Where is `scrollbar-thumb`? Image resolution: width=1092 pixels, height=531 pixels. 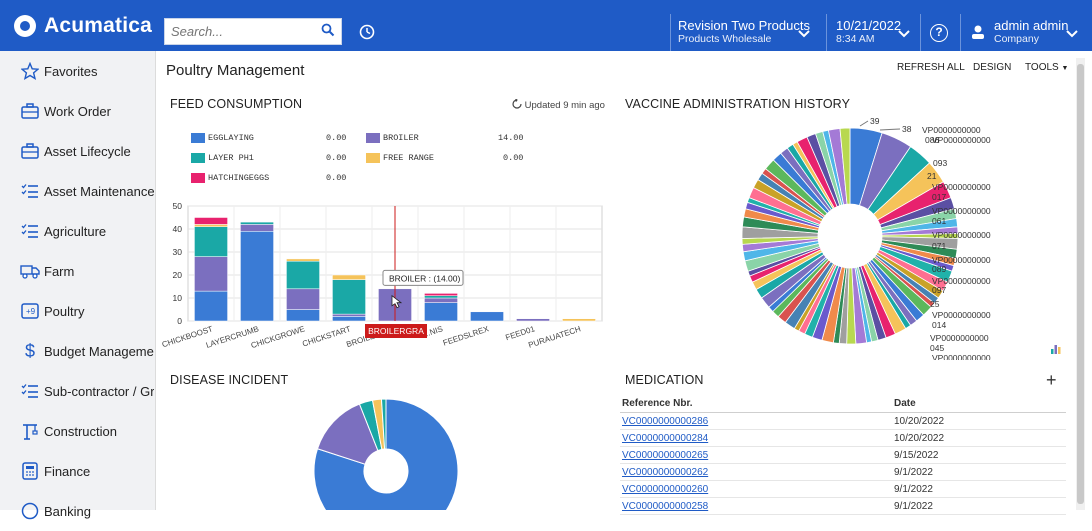 scrollbar-thumb is located at coordinates (1080, 284).